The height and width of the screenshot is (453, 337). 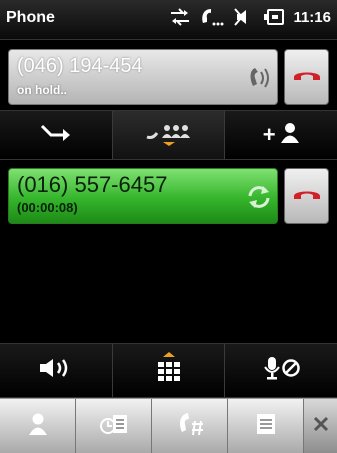 I want to click on add-call-button: +, so click(x=281, y=135).